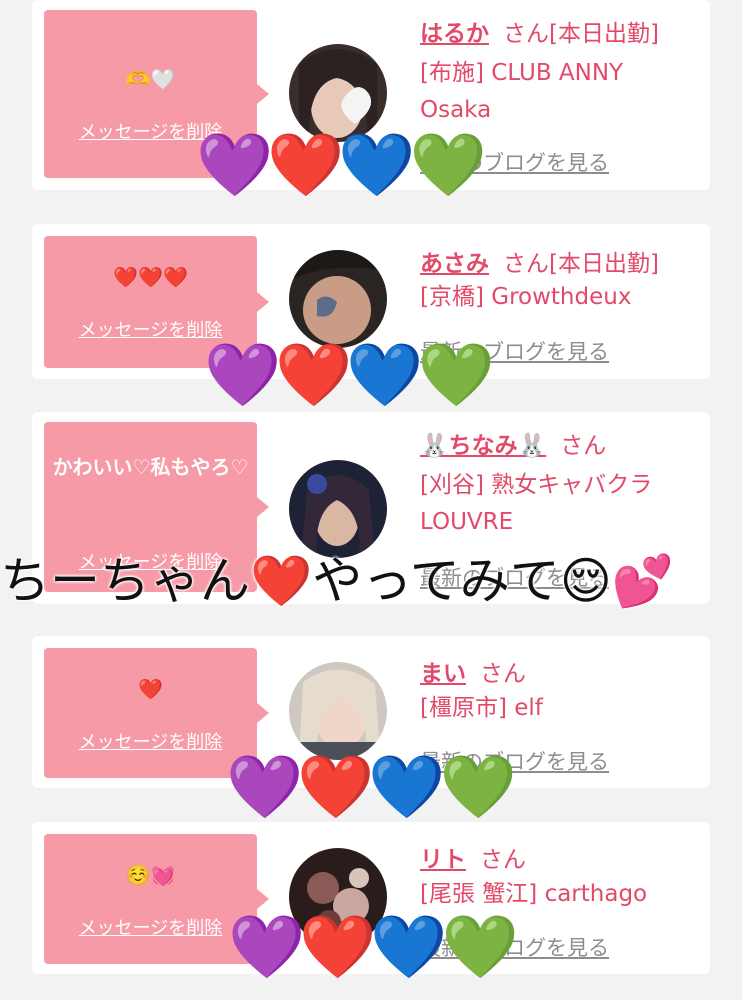  I want to click on message-text: ❤️, so click(150, 689).